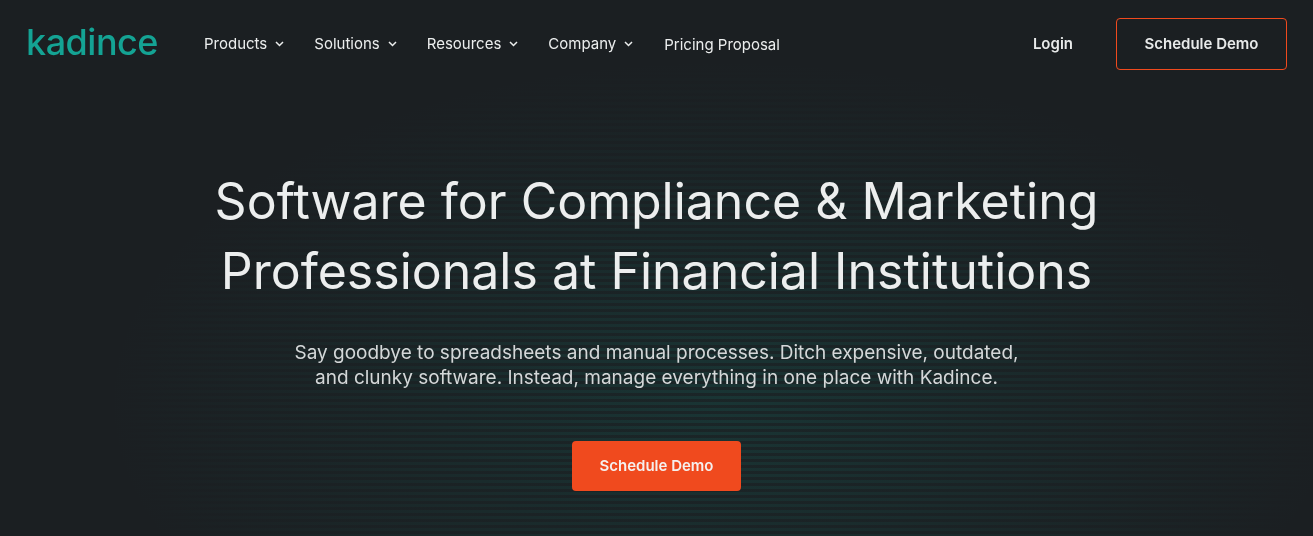 This screenshot has width=1313, height=536. Describe the element at coordinates (591, 44) in the screenshot. I see `nav-menu: Company` at that location.